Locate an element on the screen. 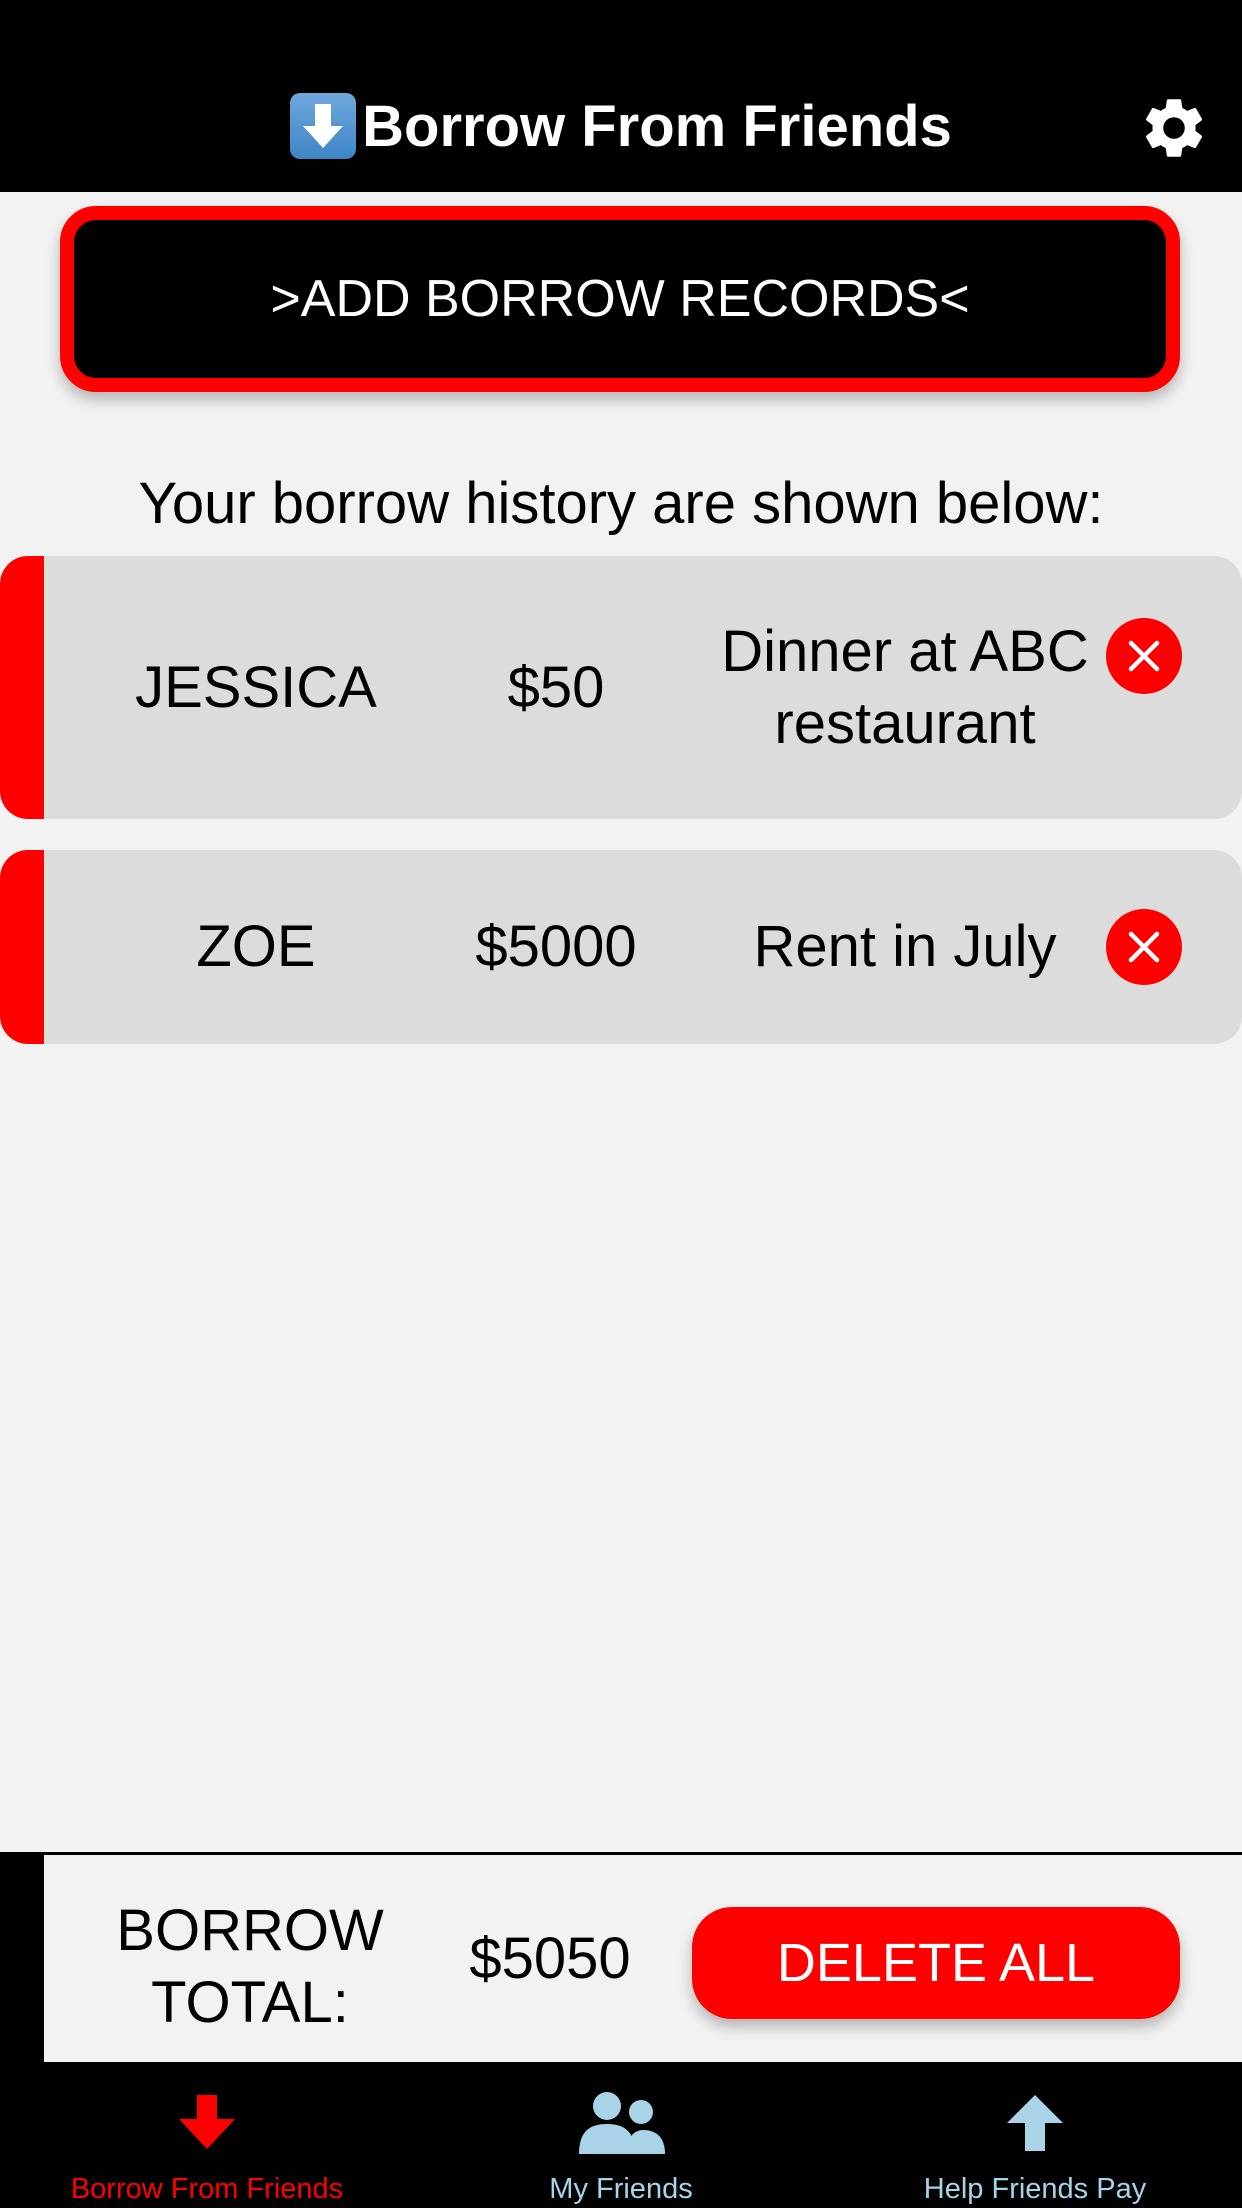 The width and height of the screenshot is (1242, 2208). up-arrow-icon is located at coordinates (1035, 2123).